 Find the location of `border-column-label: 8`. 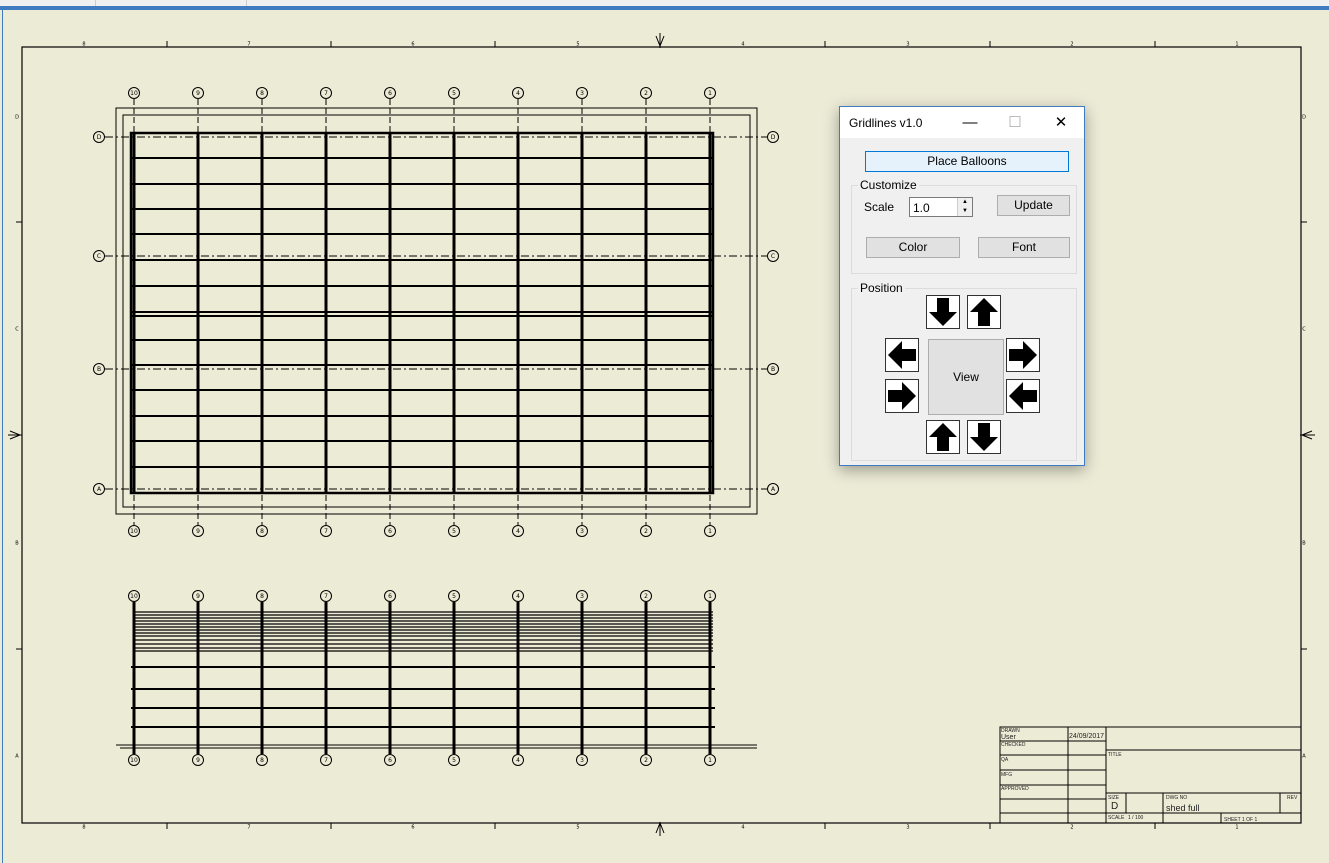

border-column-label: 8 is located at coordinates (83, 828).